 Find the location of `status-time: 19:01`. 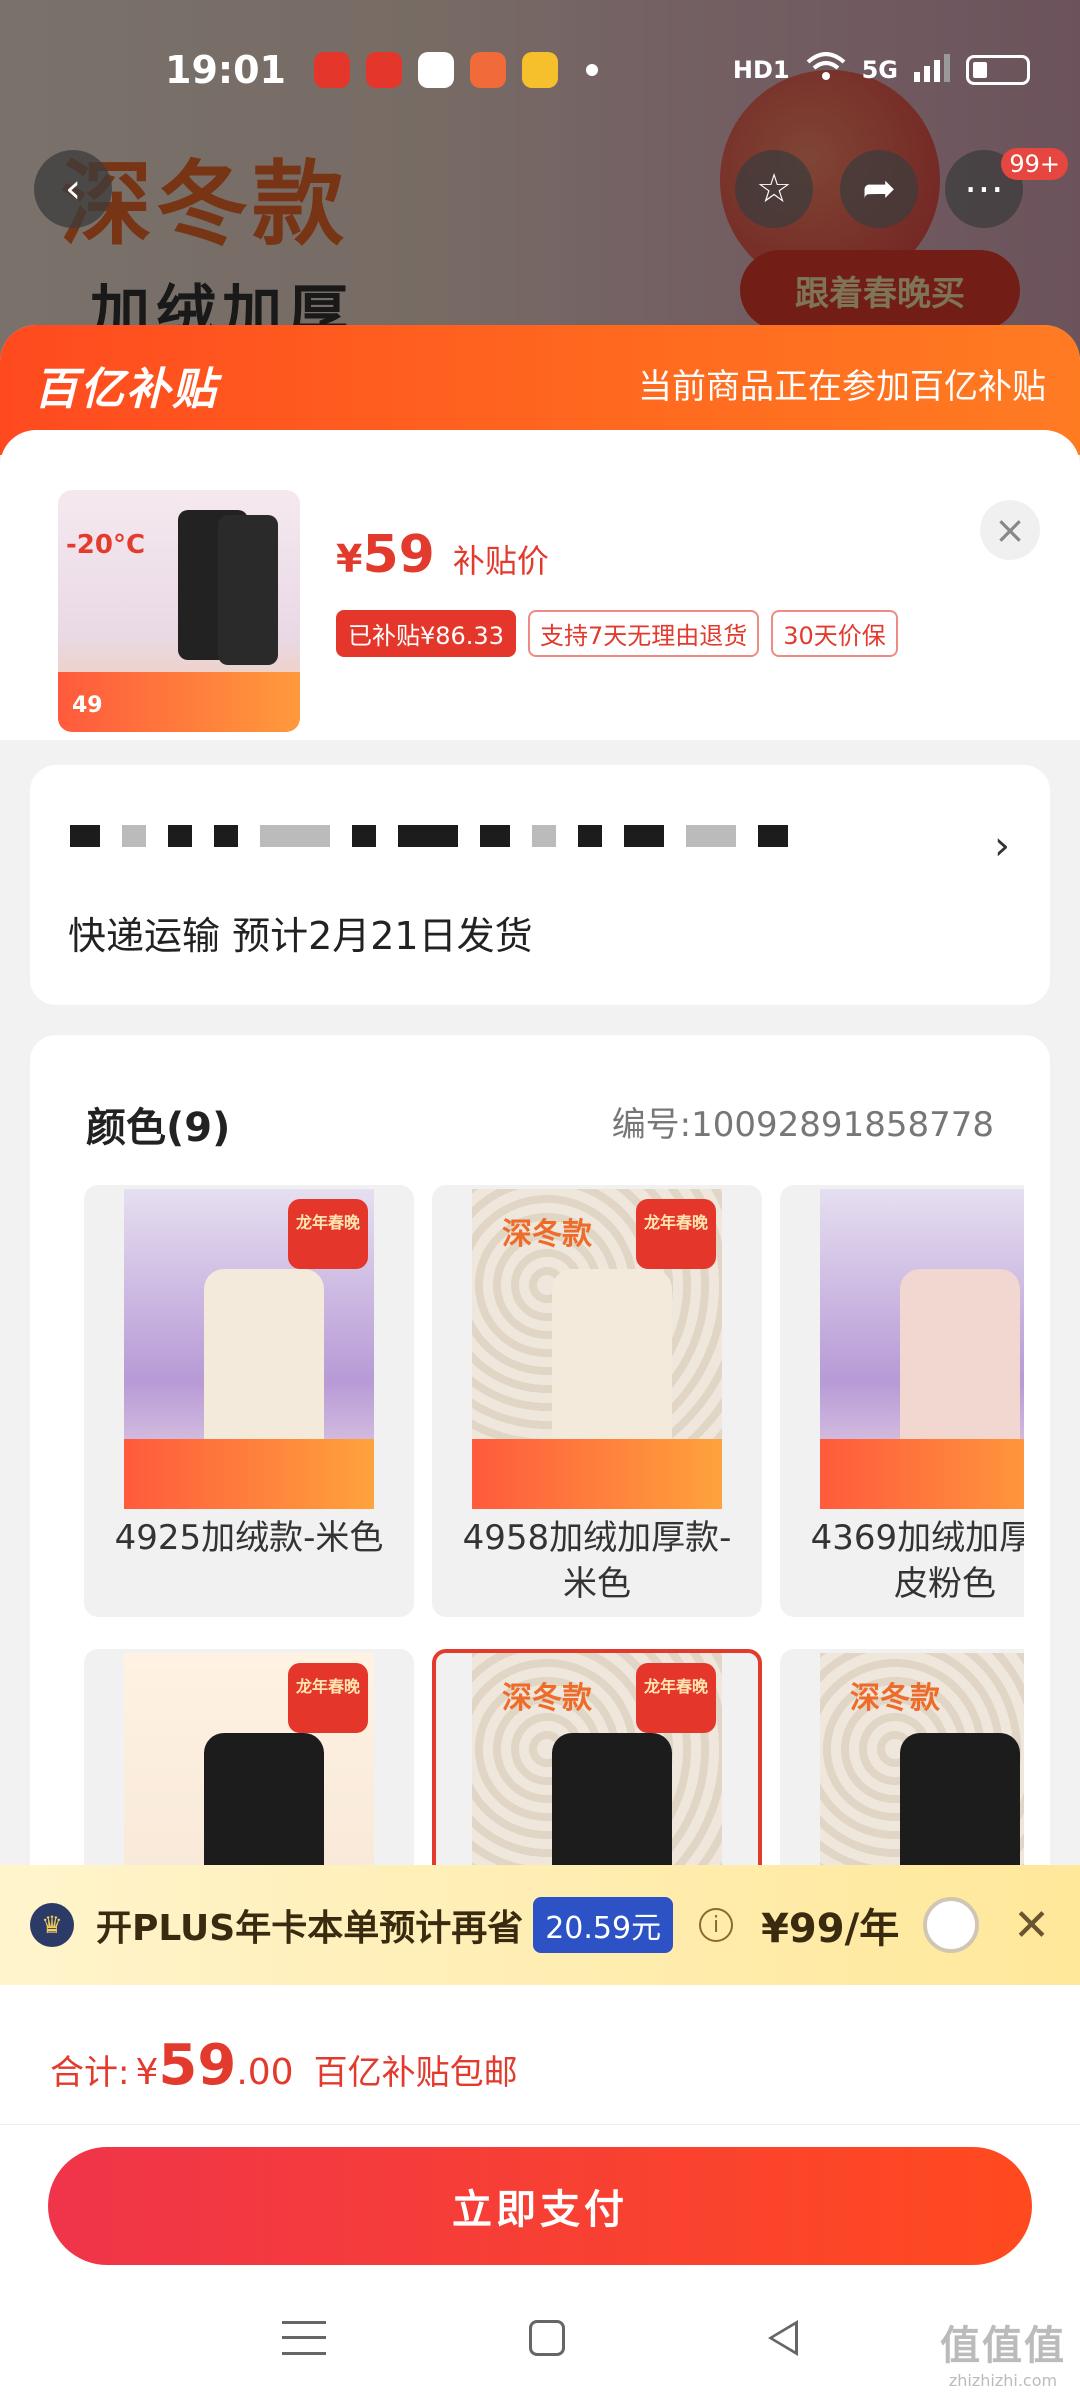

status-time: 19:01 is located at coordinates (225, 70).